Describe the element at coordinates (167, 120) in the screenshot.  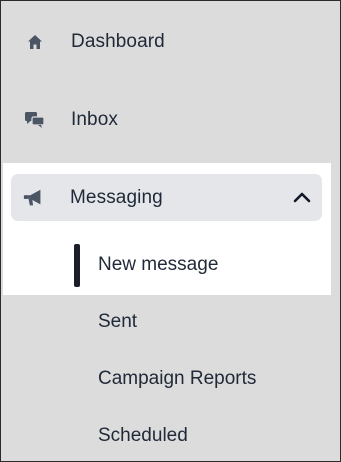
I see `sidebar-item-inbox: Inbox` at that location.